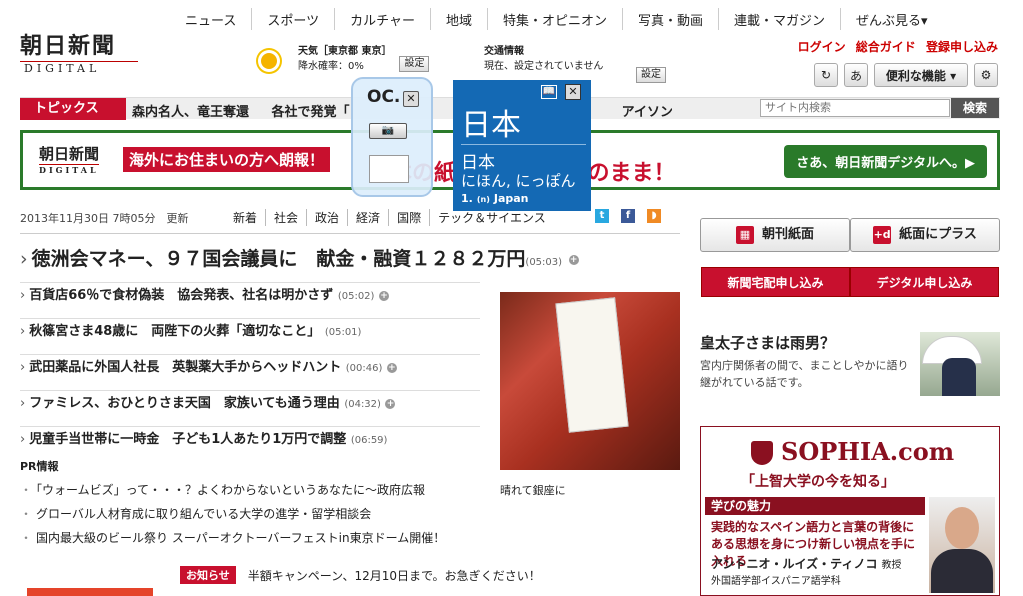  I want to click on ad-person-name: アントニオ・ルイズ・ティノコ, so click(794, 564).